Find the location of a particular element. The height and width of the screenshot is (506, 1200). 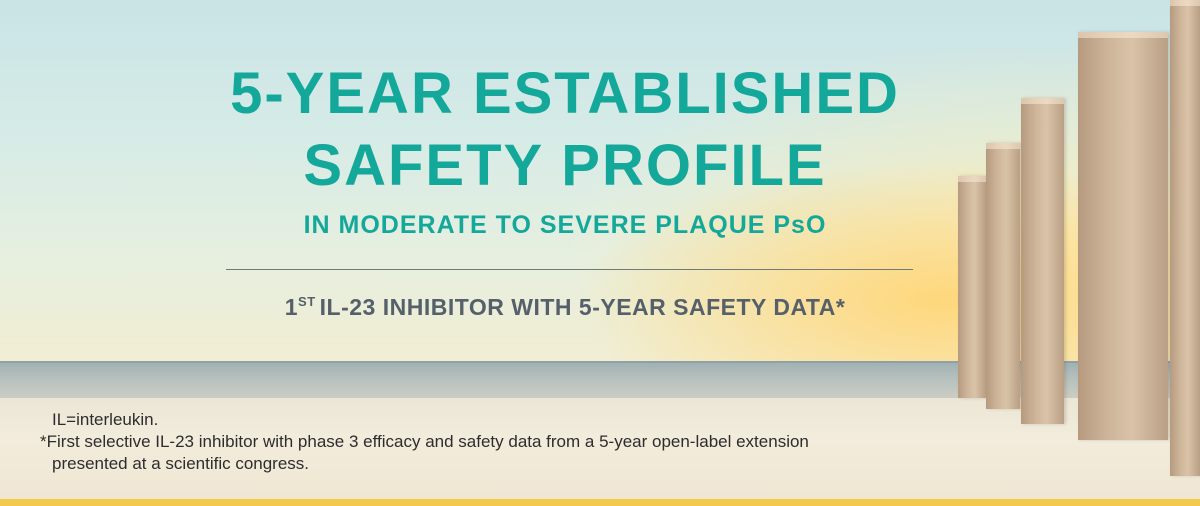

headline-line-2: SAFETY PROFILE is located at coordinates (565, 165).